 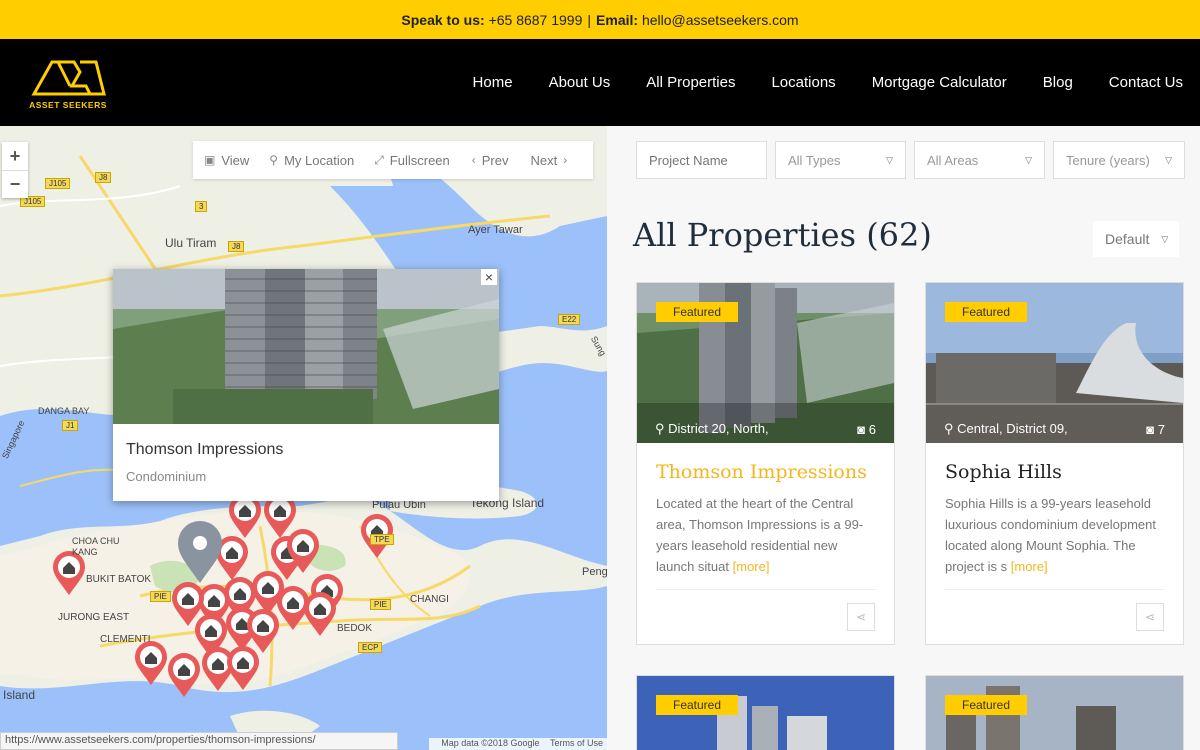 I want to click on map-info-popup: × Thomson Impressions Condominium, so click(x=306, y=385).